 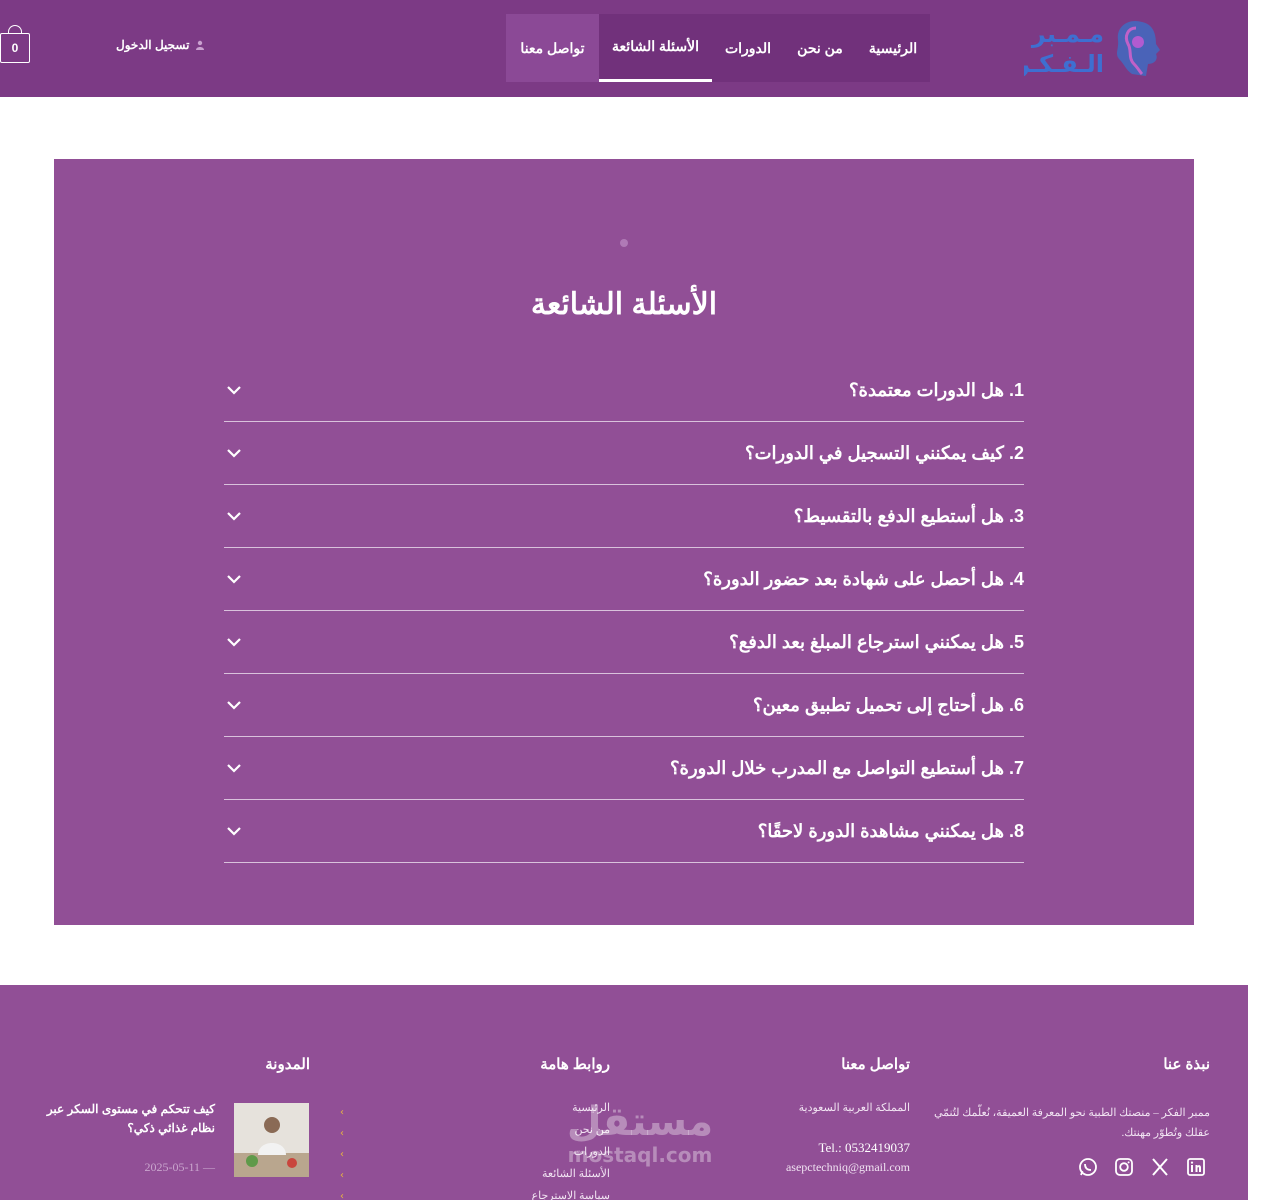 What do you see at coordinates (565, 1194) in the screenshot?
I see `footer-link: سياسة الاسترجاع` at bounding box center [565, 1194].